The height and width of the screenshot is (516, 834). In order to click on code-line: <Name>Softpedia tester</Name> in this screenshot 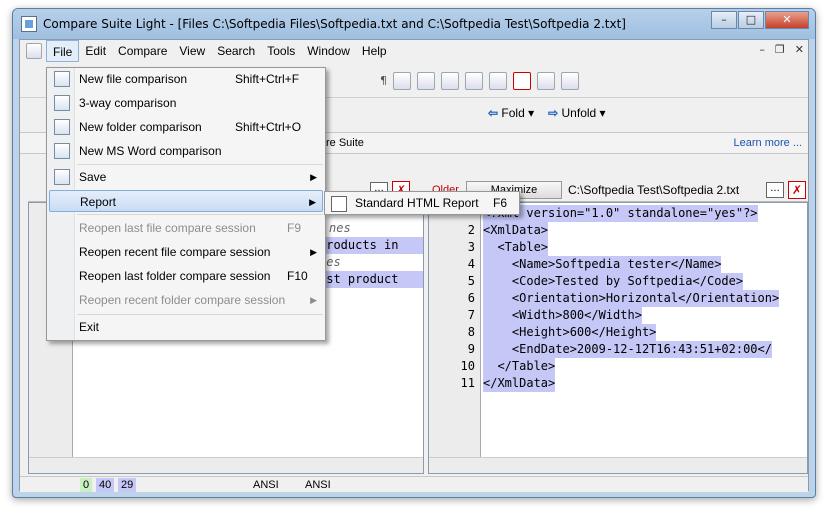, I will do `click(602, 264)`.